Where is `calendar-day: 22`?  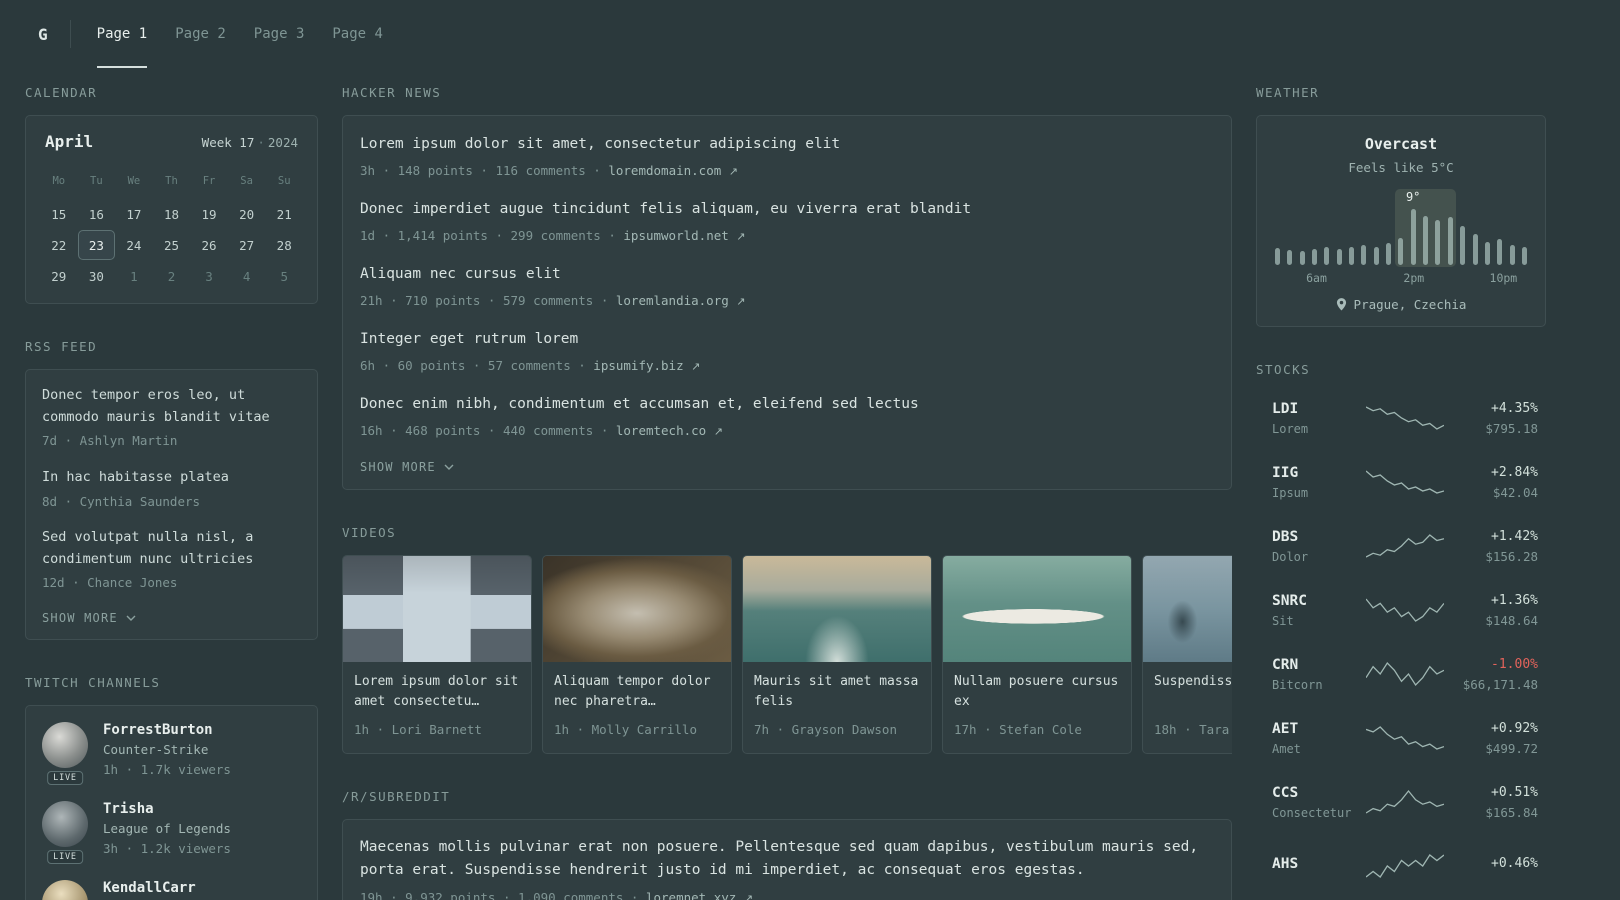
calendar-day: 22 is located at coordinates (59, 245).